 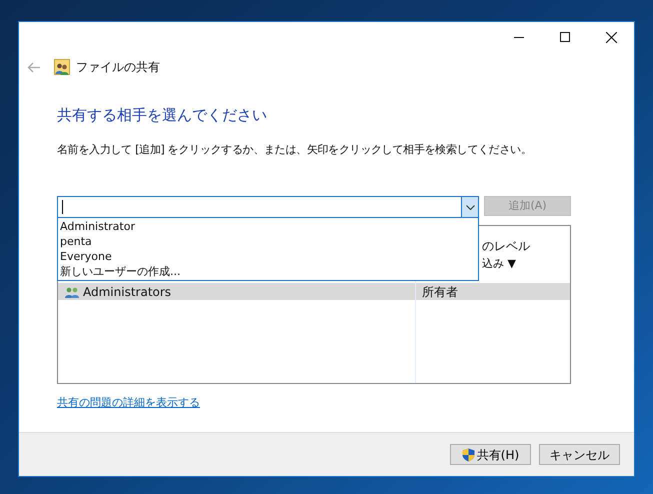 What do you see at coordinates (611, 37) in the screenshot?
I see `close-icon` at bounding box center [611, 37].